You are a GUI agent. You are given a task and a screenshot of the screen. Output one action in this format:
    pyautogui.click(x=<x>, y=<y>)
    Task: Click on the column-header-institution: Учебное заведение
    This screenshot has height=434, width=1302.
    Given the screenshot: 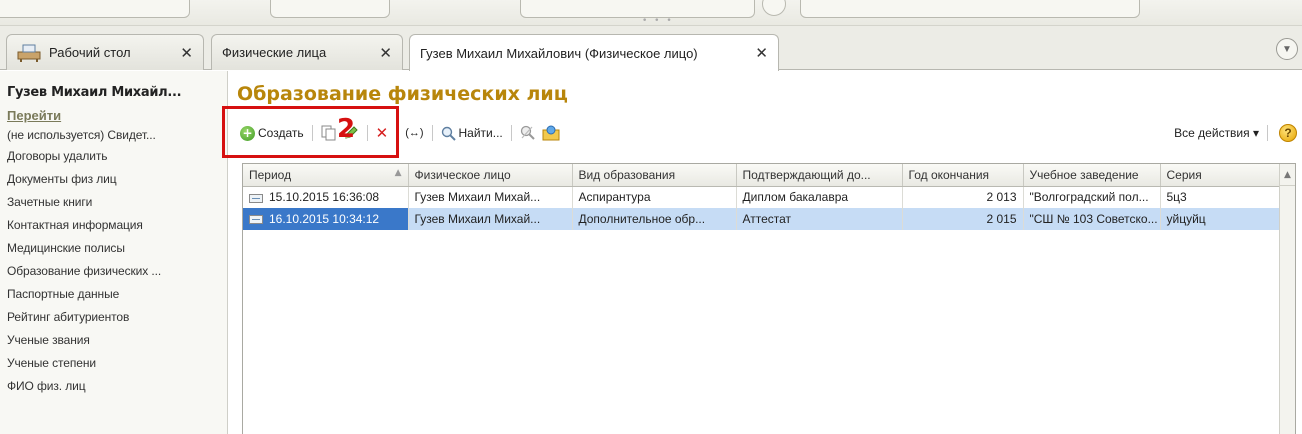 What is the action you would take?
    pyautogui.click(x=1092, y=175)
    